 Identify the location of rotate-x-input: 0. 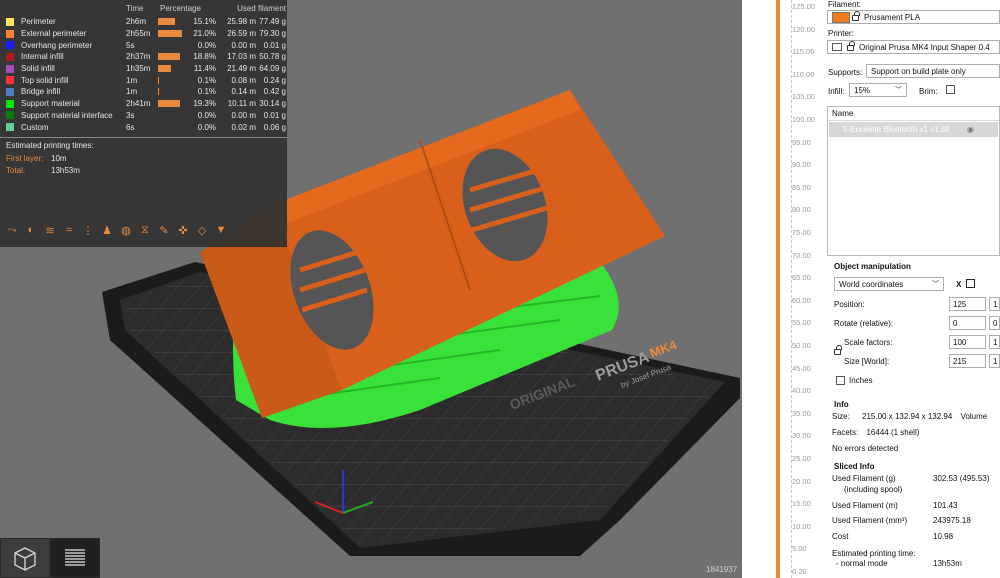
(967, 323).